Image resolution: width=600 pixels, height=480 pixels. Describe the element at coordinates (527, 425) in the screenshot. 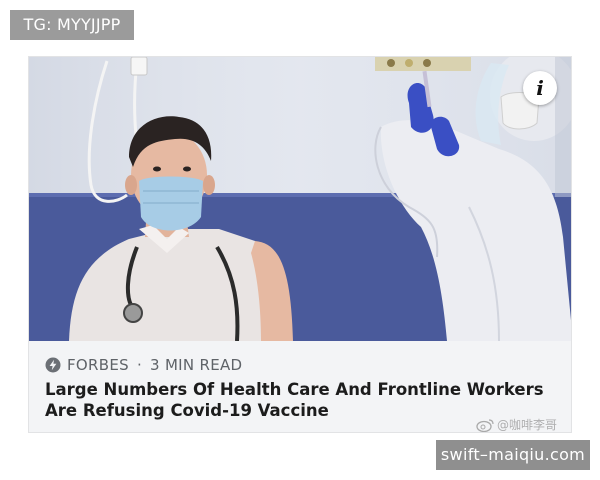

I see `watermark-text: @咖啡李哥` at that location.